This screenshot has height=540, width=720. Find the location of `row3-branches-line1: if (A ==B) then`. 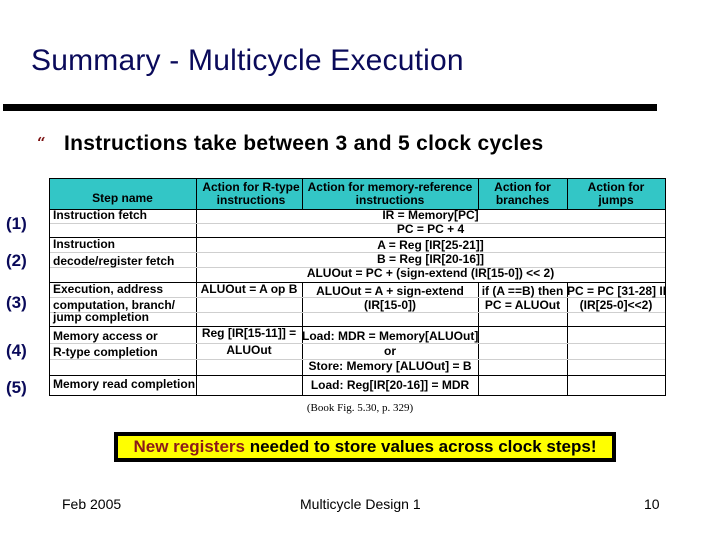

row3-branches-line1: if (A ==B) then is located at coordinates (522, 291).